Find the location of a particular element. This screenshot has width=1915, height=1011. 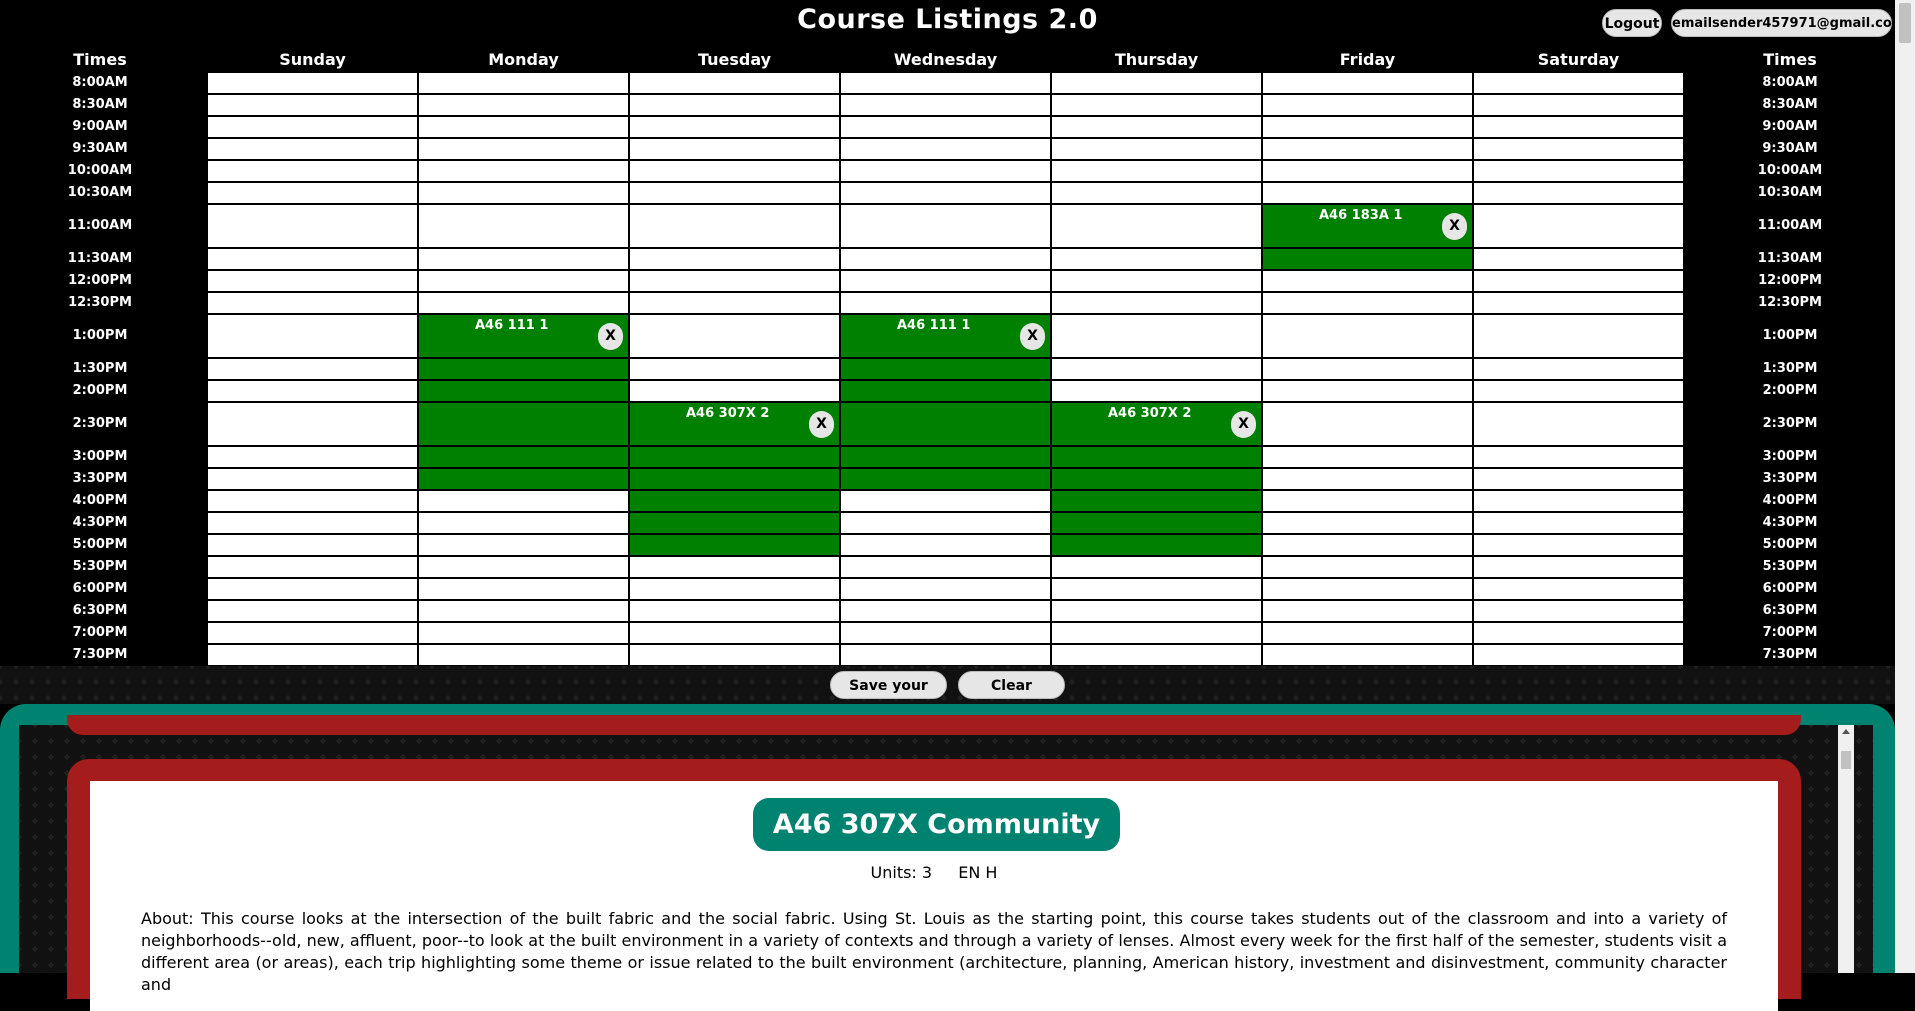

account-button: emailsender457971@gmail.com is located at coordinates (1788, 23).